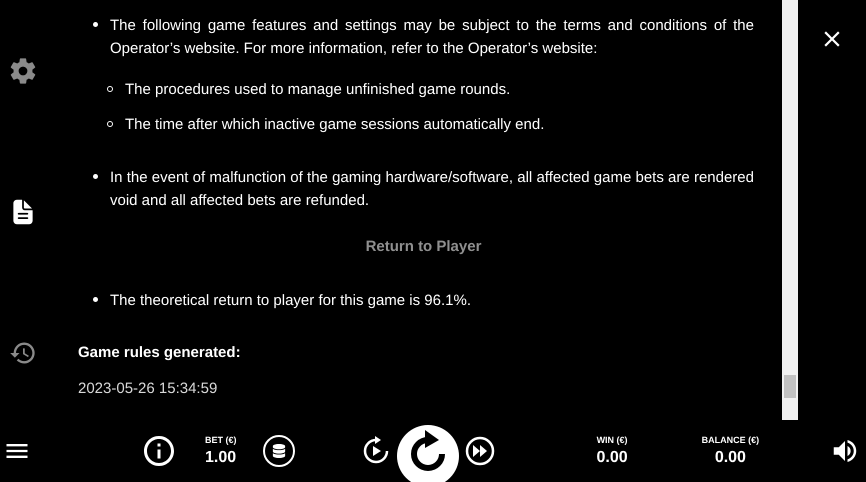 This screenshot has height=482, width=866. What do you see at coordinates (423, 247) in the screenshot?
I see `section-heading: Return to Player` at bounding box center [423, 247].